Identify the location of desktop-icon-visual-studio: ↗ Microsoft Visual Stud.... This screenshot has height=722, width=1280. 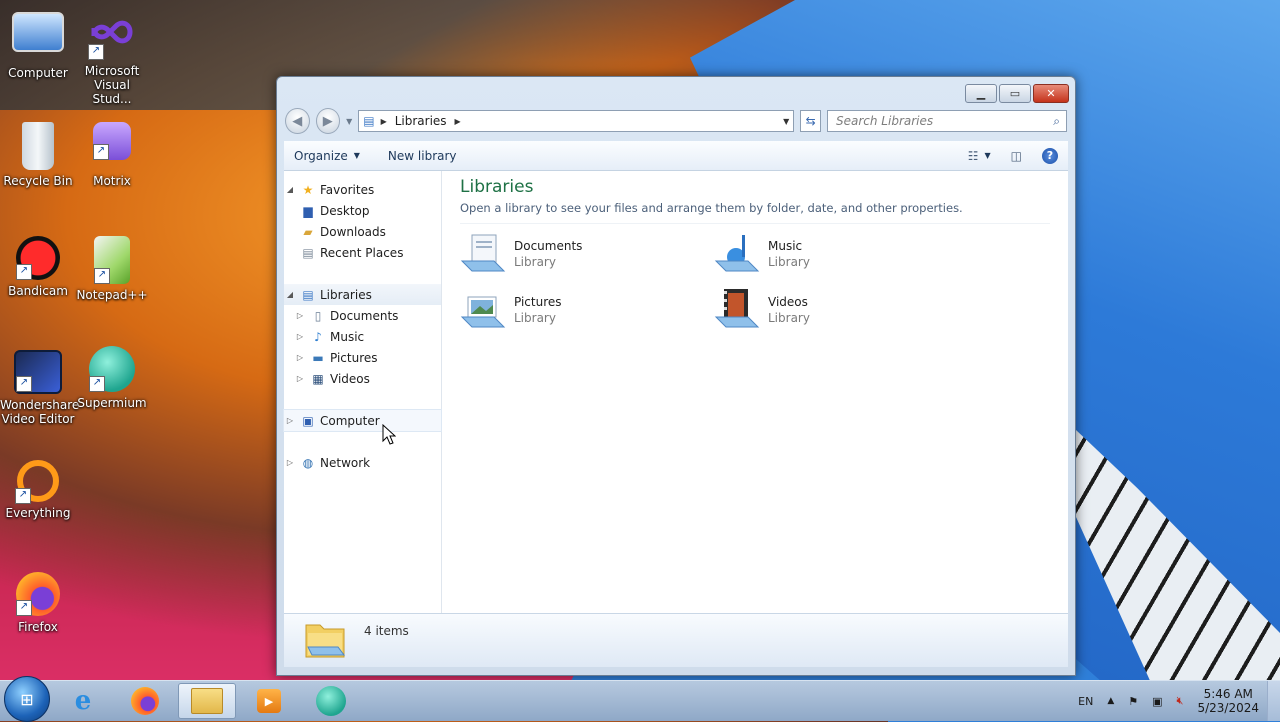
(112, 59).